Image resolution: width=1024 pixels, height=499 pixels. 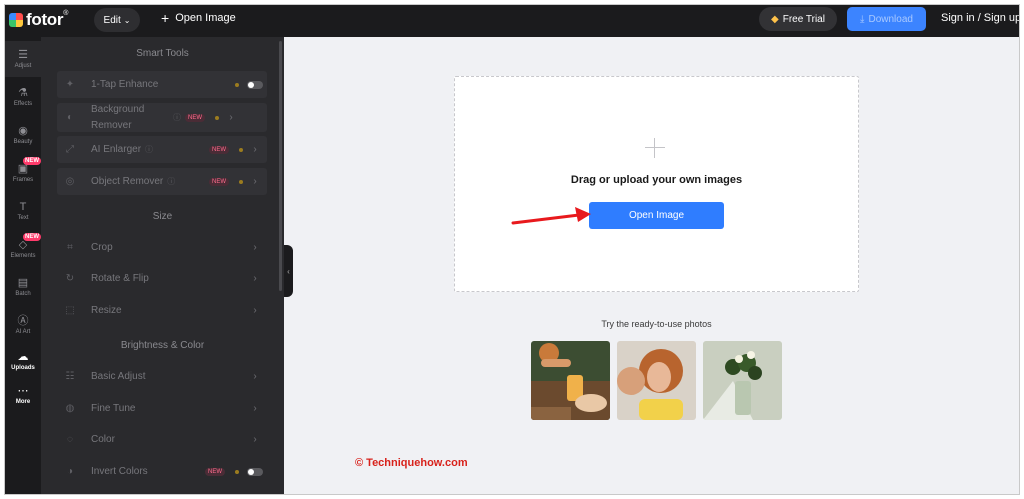 I want to click on palette-icon: ◌, so click(x=70, y=439).